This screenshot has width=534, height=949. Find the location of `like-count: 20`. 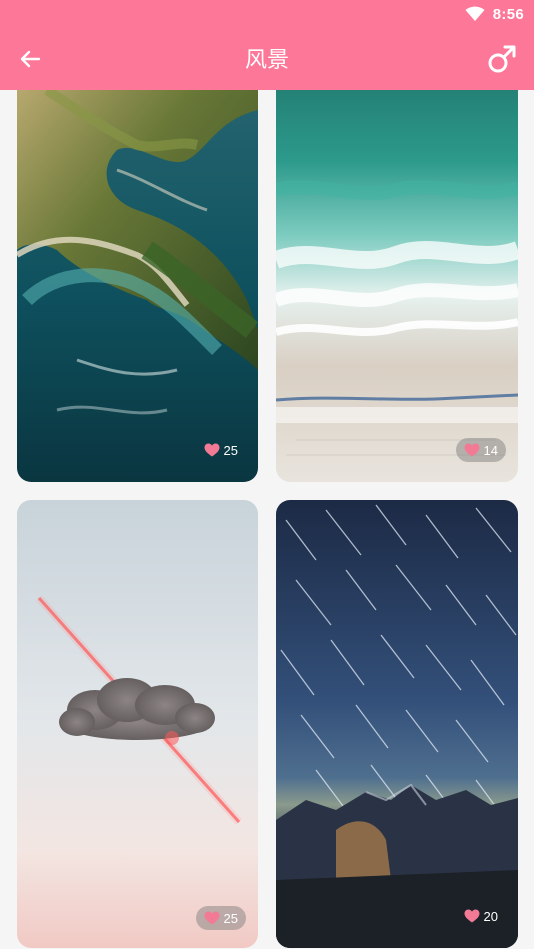

like-count: 20 is located at coordinates (490, 916).